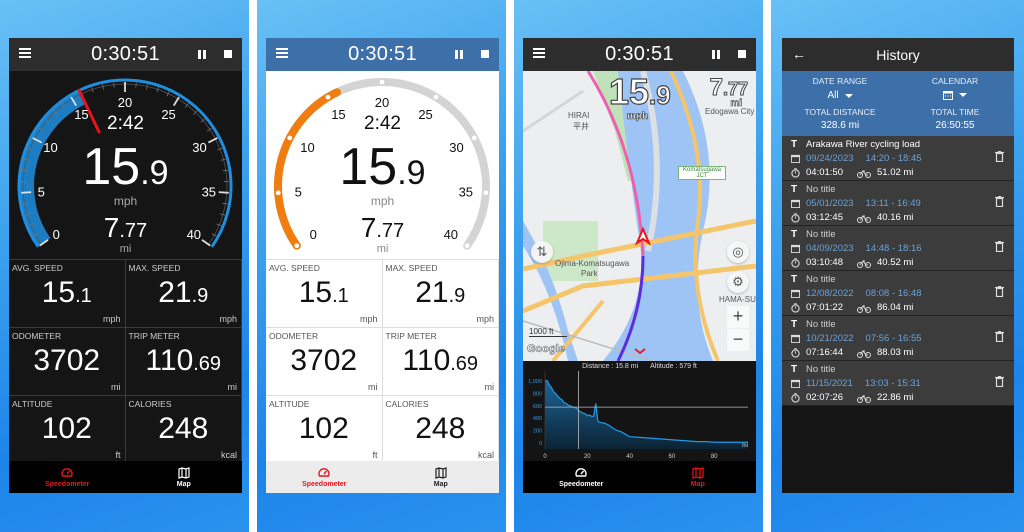  What do you see at coordinates (154, 336) in the screenshot?
I see `stat-label: TRIP METER` at bounding box center [154, 336].